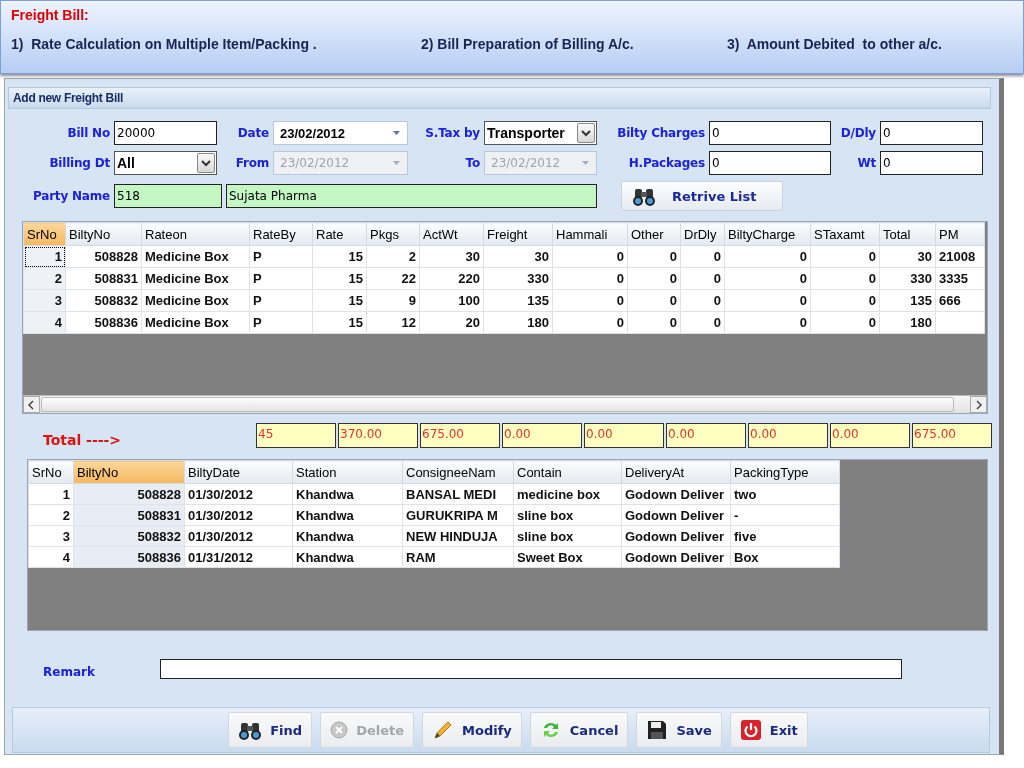  What do you see at coordinates (505, 404) in the screenshot?
I see `horizontal-scrollbar` at bounding box center [505, 404].